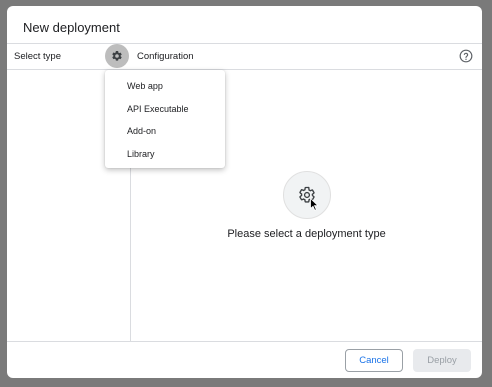 This screenshot has width=492, height=387. What do you see at coordinates (37, 56) in the screenshot?
I see `select-type-label: Select type` at bounding box center [37, 56].